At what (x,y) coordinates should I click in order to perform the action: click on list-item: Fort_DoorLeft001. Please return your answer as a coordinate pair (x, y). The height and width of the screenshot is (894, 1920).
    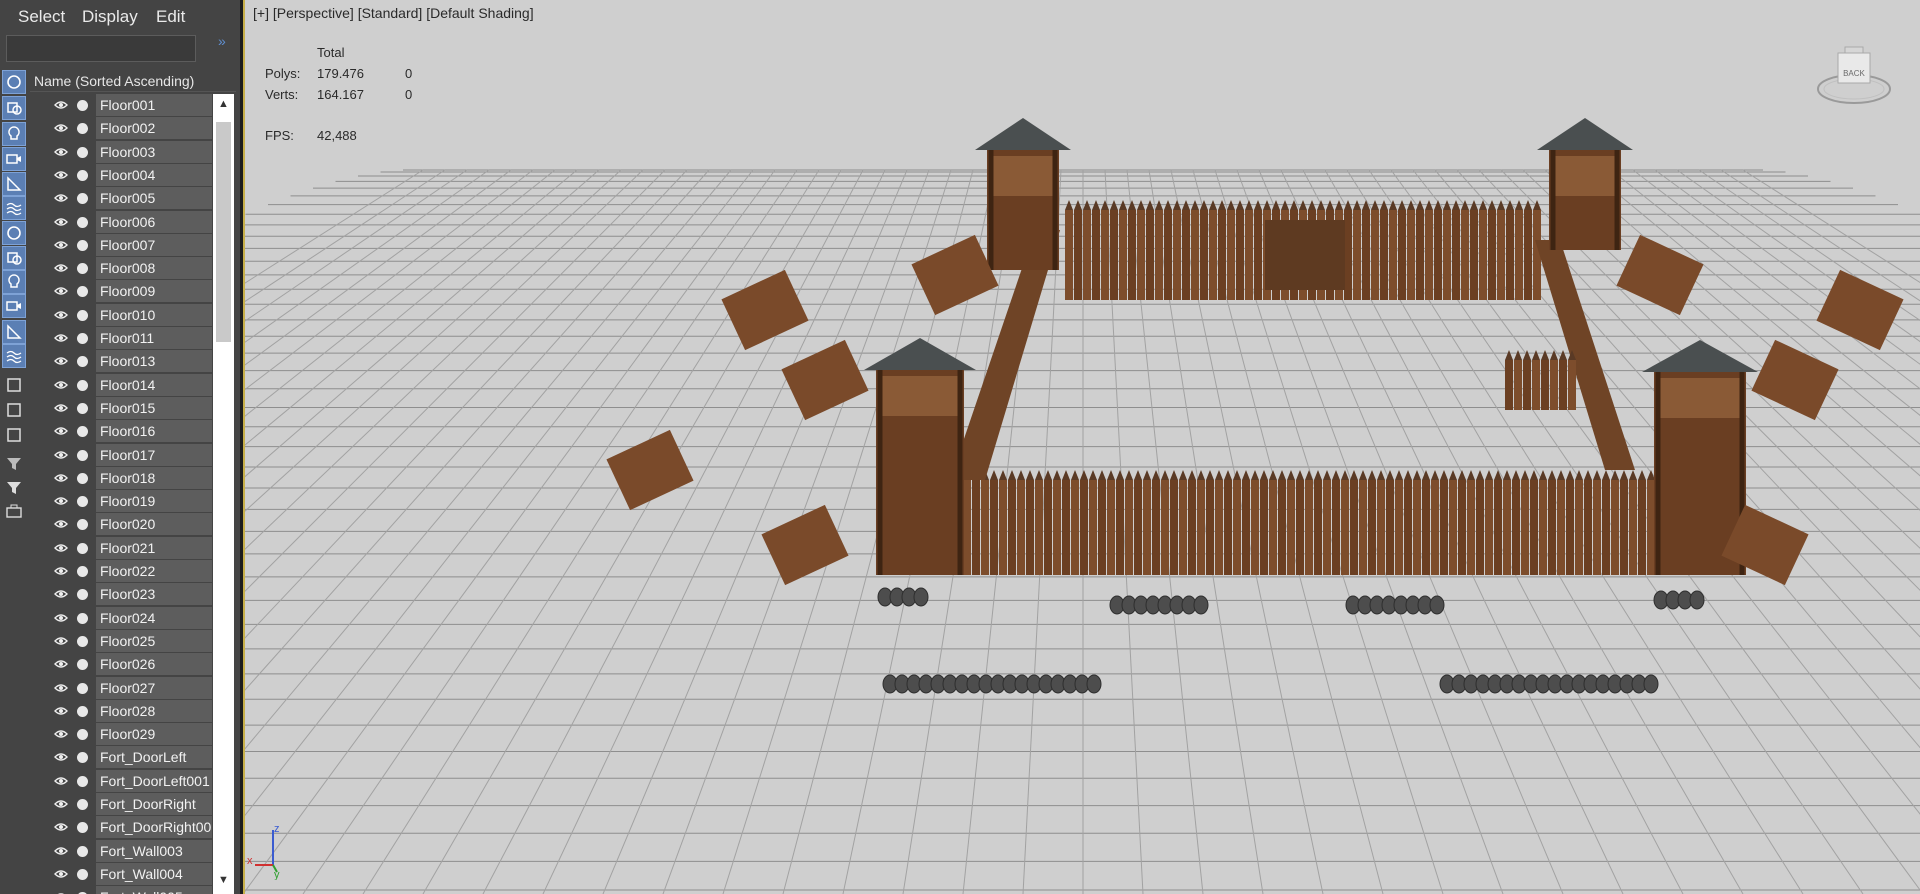
    Looking at the image, I should click on (121, 781).